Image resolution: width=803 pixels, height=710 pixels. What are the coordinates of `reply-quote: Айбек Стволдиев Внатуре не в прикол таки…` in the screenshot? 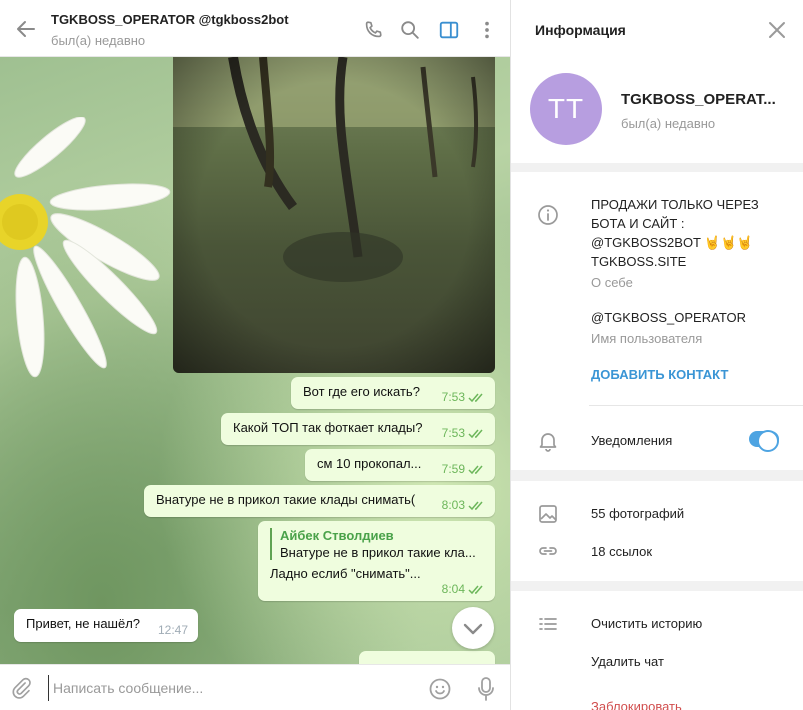 It's located at (376, 544).